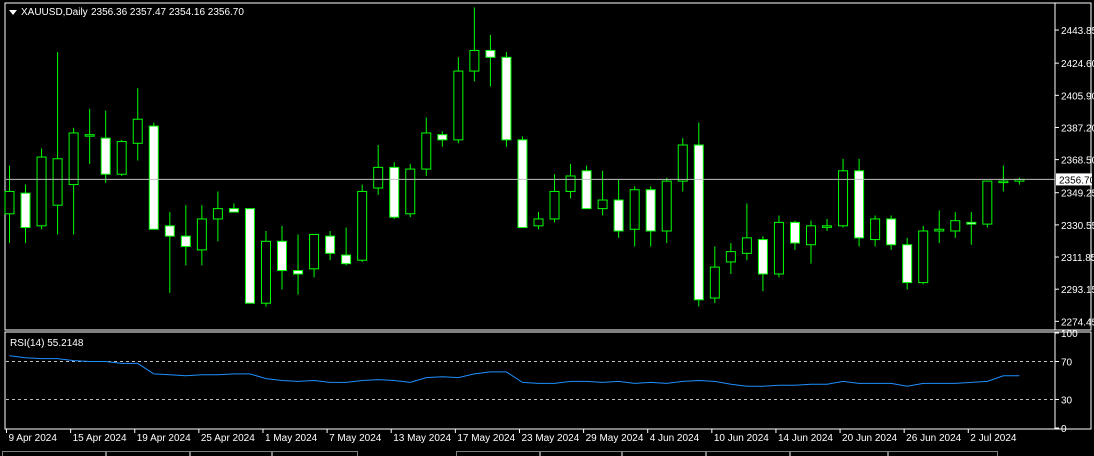 This screenshot has height=456, width=1094. I want to click on rsi-tick-label: 70, so click(1067, 363).